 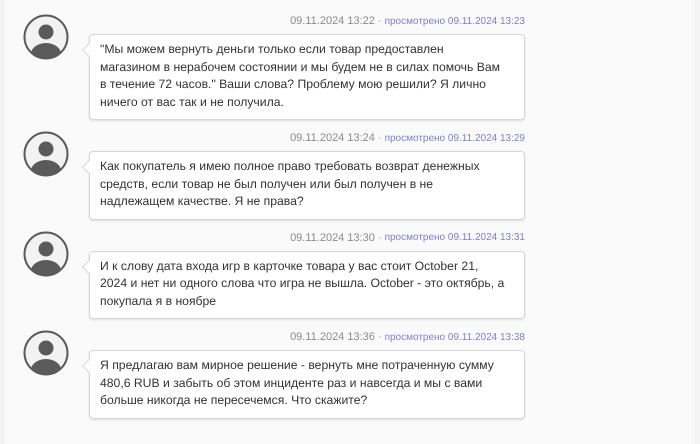 I want to click on seen-status: просмотрено 09.11.2024 13:23, so click(x=454, y=21).